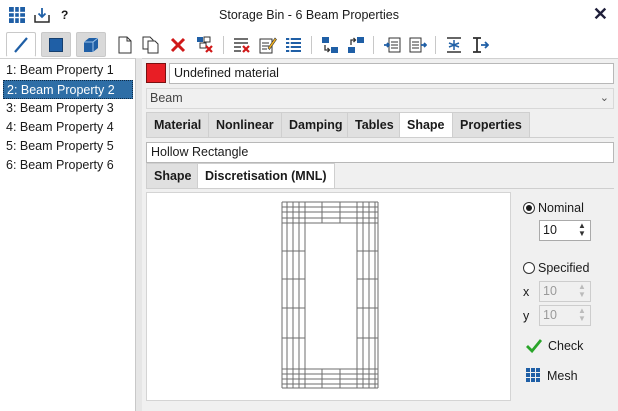  Describe the element at coordinates (245, 124) in the screenshot. I see `tab-nonlinear: Nonlinear` at that location.